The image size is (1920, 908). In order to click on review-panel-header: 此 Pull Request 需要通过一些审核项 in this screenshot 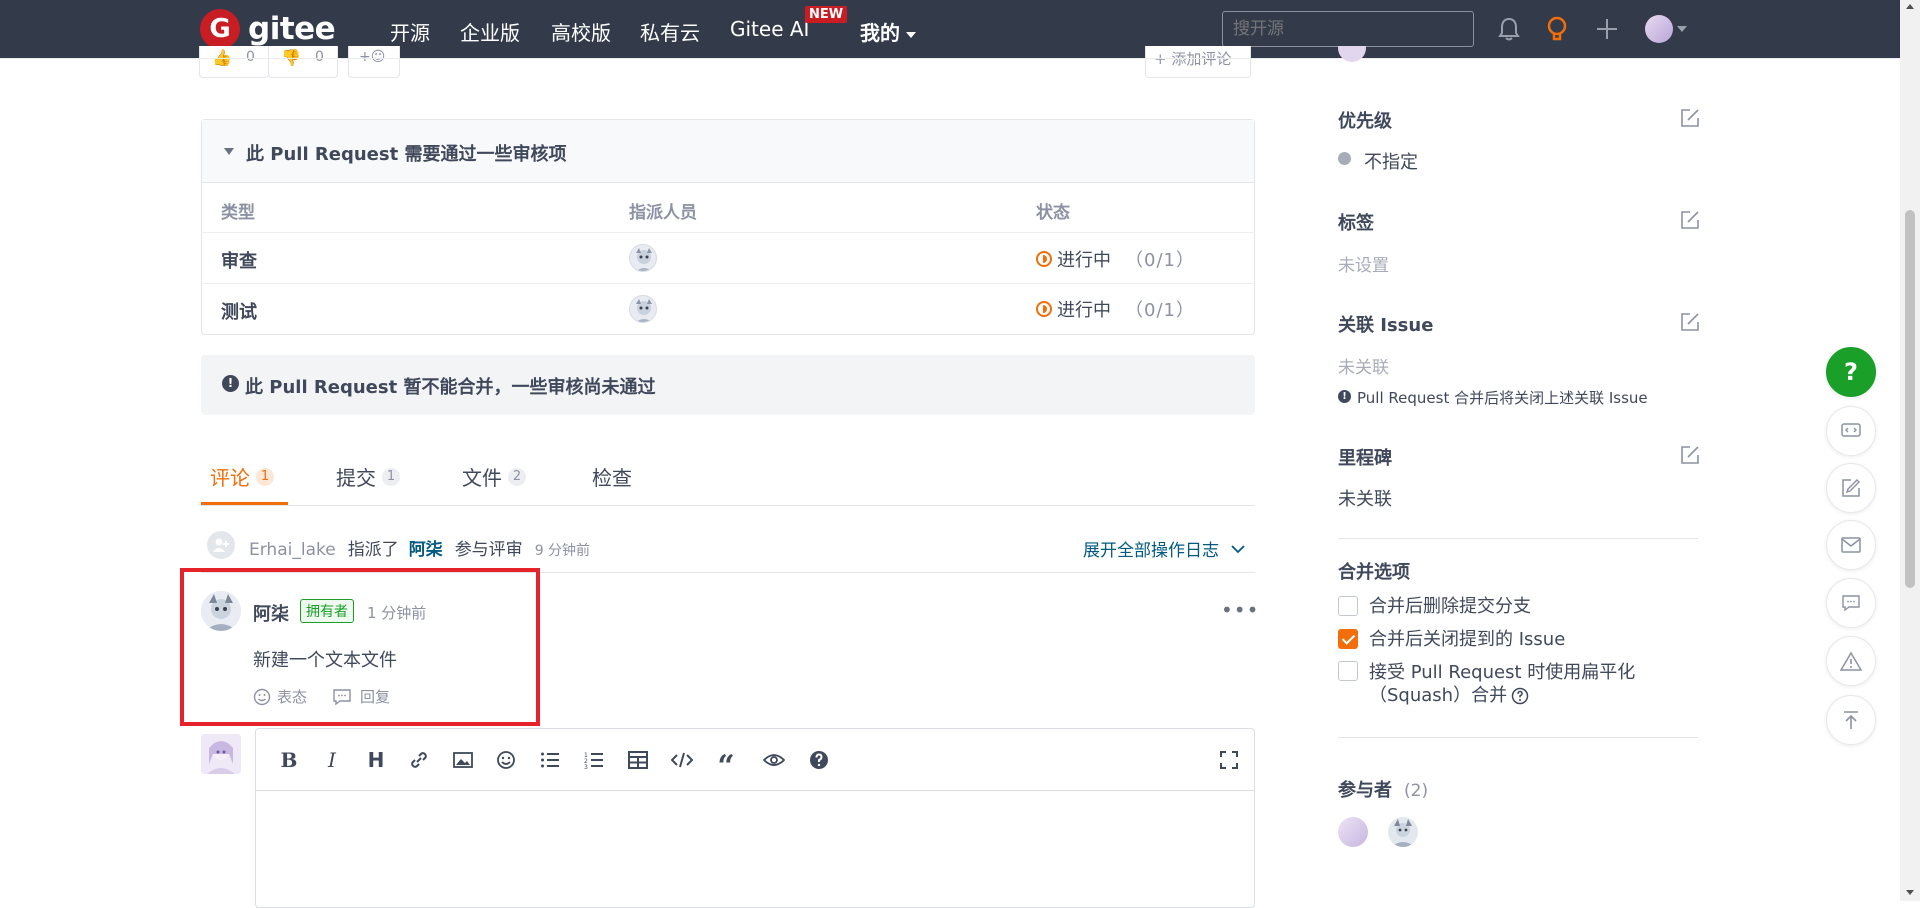, I will do `click(728, 151)`.